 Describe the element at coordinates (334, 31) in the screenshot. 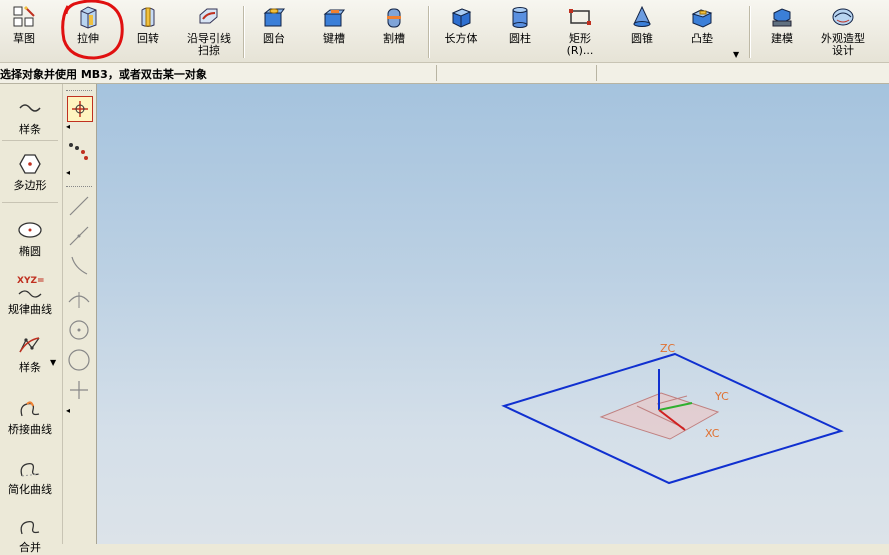

I see `slot-button: 键槽` at that location.